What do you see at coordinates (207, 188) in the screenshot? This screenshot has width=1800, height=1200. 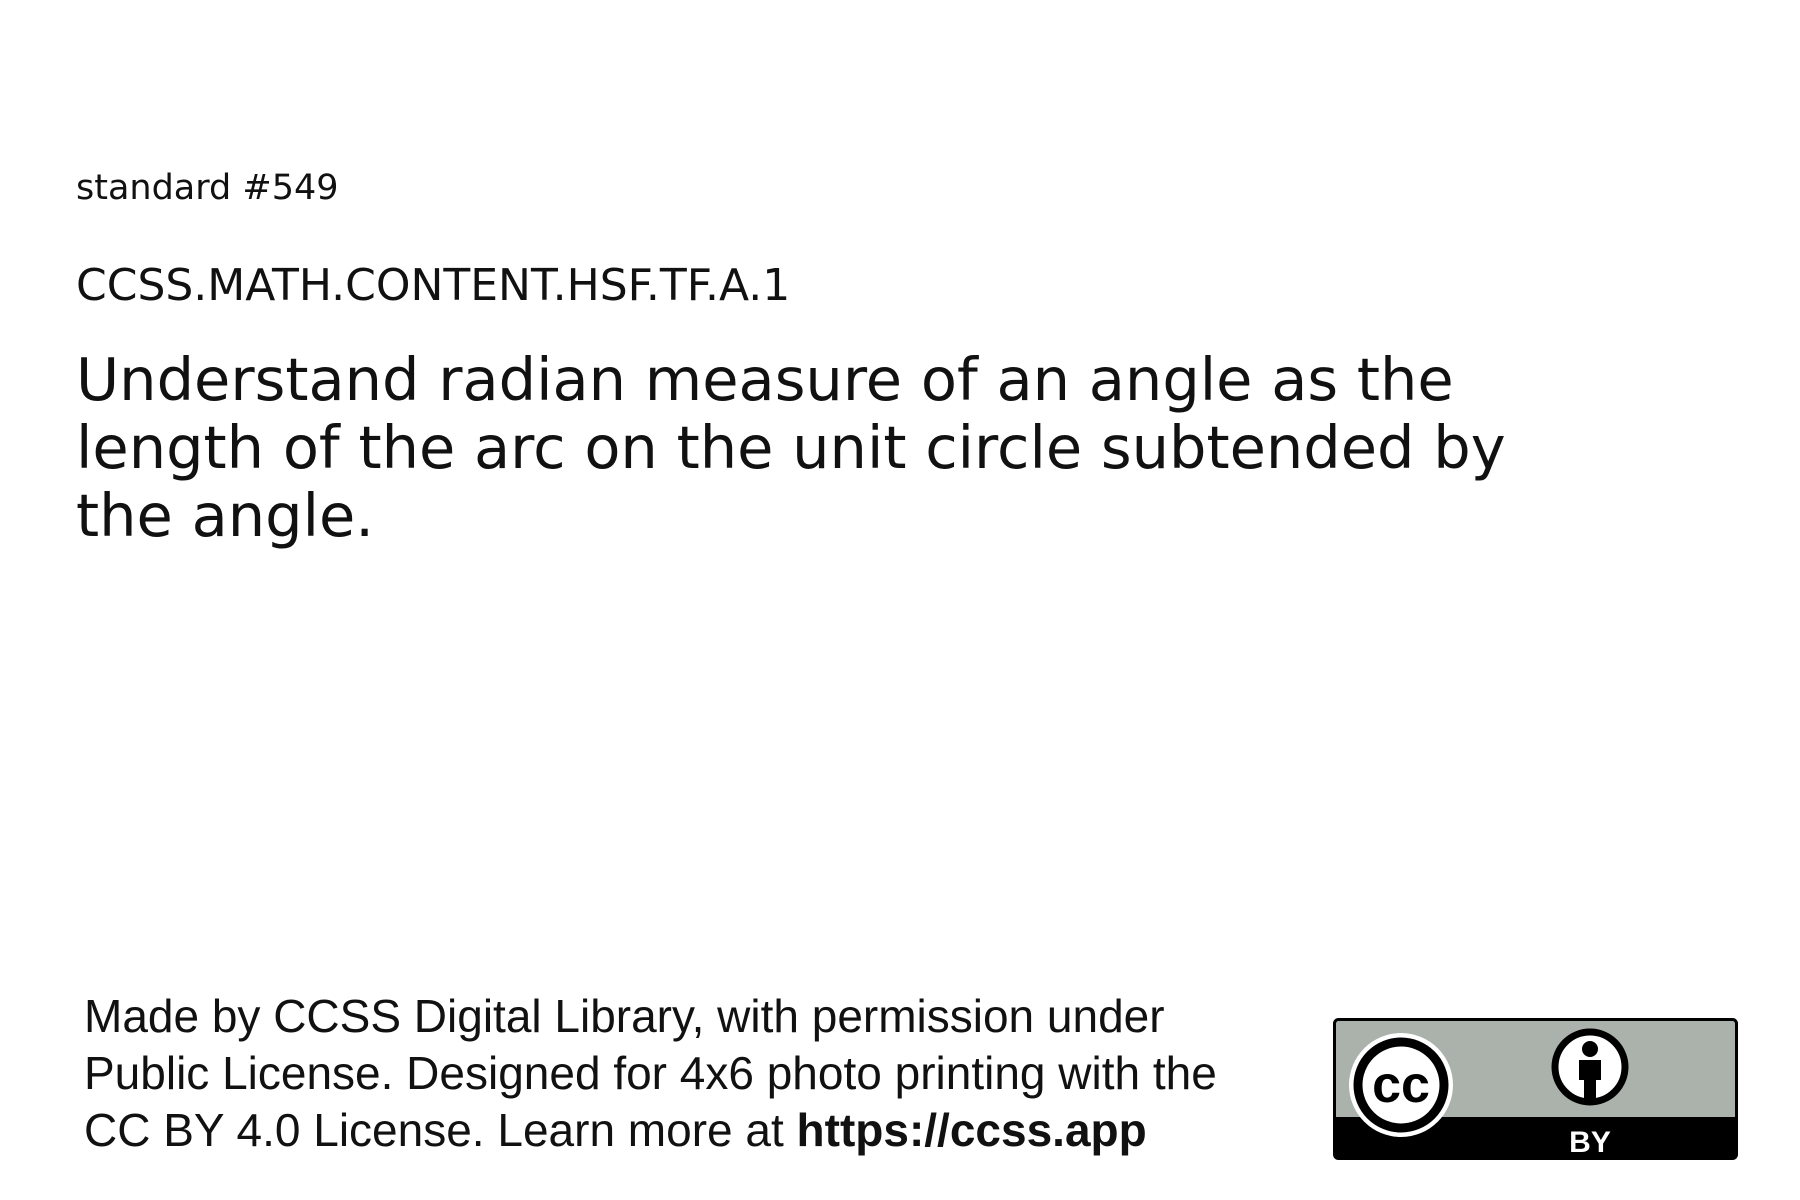 I see `standard-number-label: standard #549` at bounding box center [207, 188].